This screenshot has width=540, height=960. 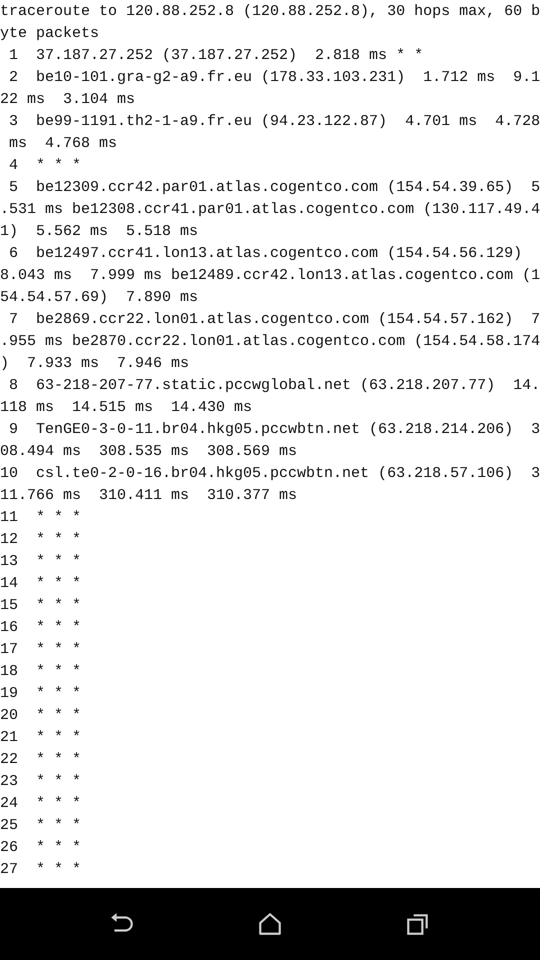 What do you see at coordinates (149, 452) in the screenshot?
I see `terminal-line: 08.494 ms 308.535 ms 308.569 ms` at bounding box center [149, 452].